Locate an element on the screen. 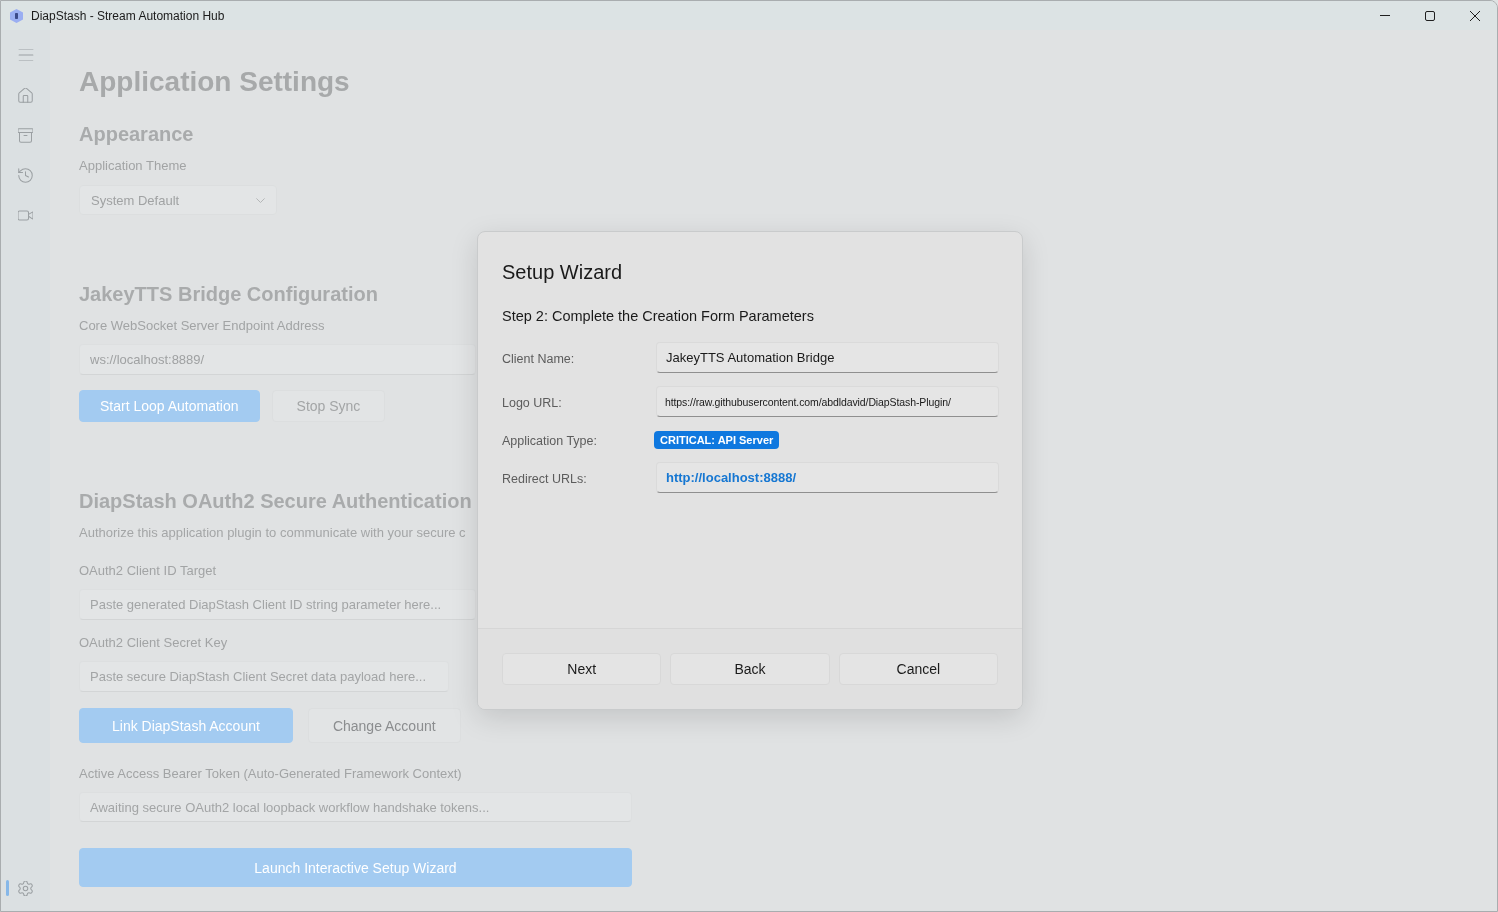 Image resolution: width=1498 pixels, height=912 pixels. form-label: Client Name: is located at coordinates (539, 359).